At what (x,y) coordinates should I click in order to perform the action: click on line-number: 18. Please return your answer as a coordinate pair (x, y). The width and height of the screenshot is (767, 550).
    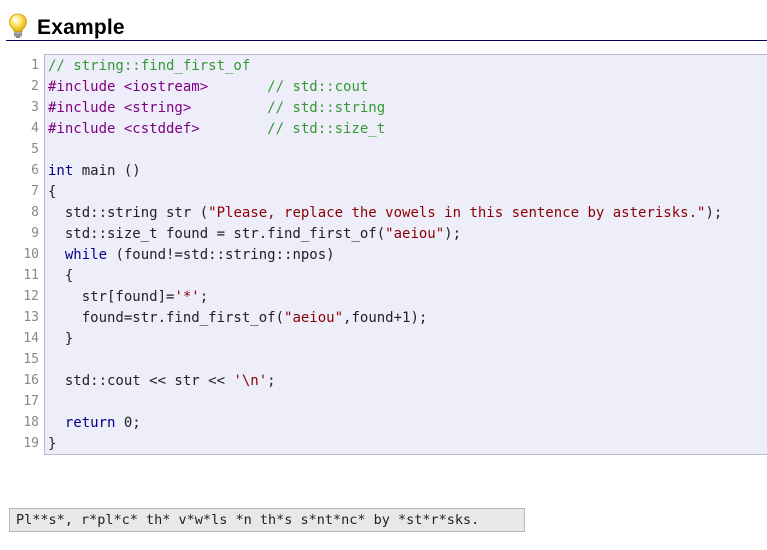
    Looking at the image, I should click on (31, 422).